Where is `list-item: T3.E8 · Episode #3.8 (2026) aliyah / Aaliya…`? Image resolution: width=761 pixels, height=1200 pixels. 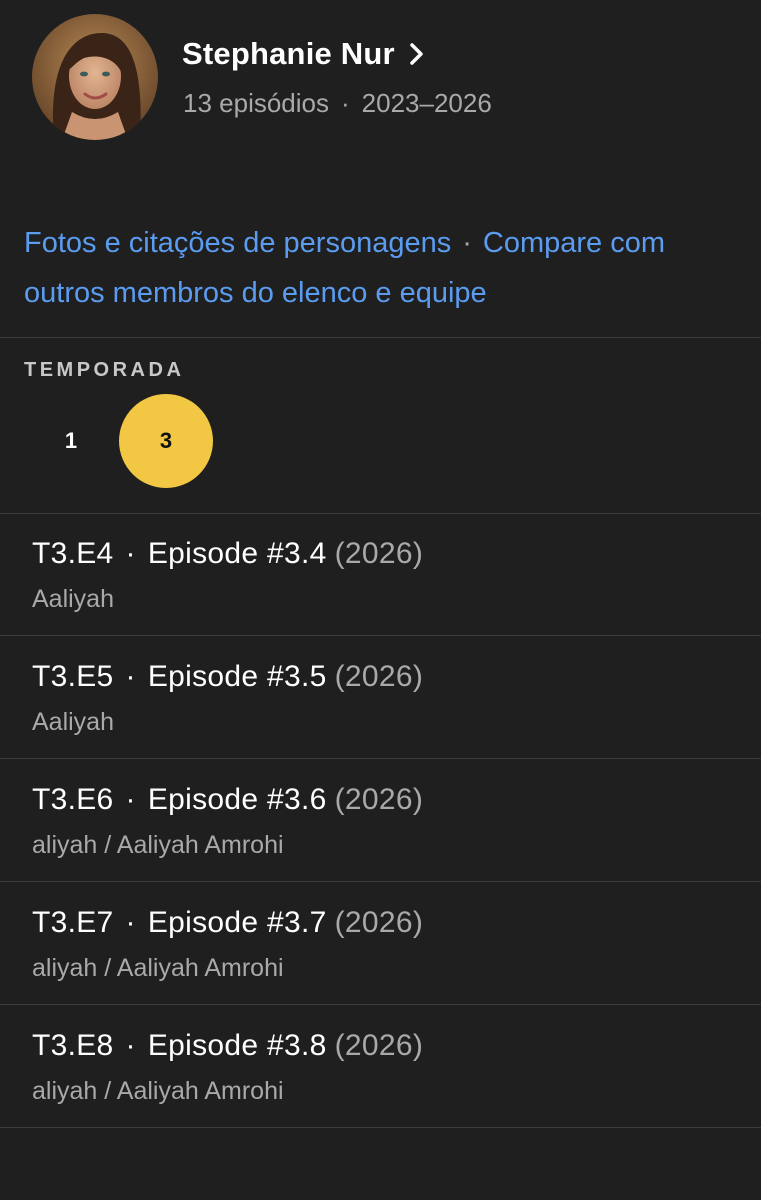 list-item: T3.E8 · Episode #3.8 (2026) aliyah / Aaliya… is located at coordinates (380, 1066).